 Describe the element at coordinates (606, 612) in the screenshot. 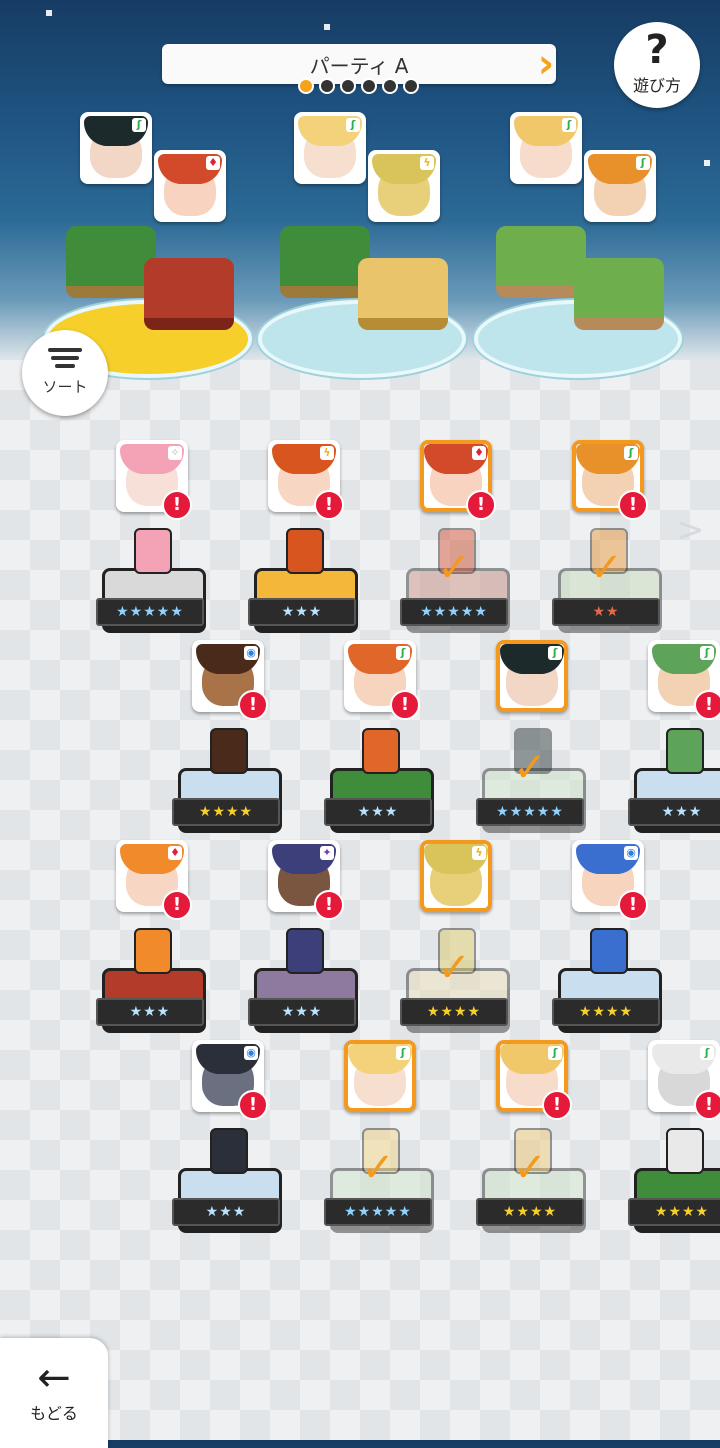

I see `star-rating: ★★` at that location.